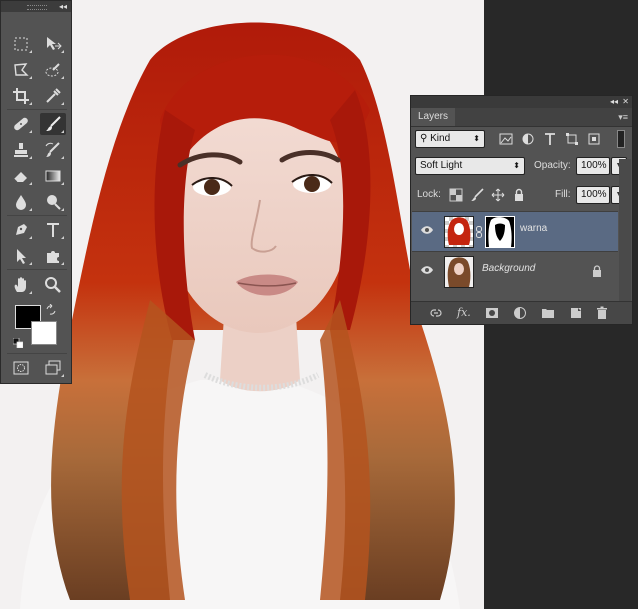 The image size is (638, 609). I want to click on opacity-label: Opacity:, so click(552, 165).